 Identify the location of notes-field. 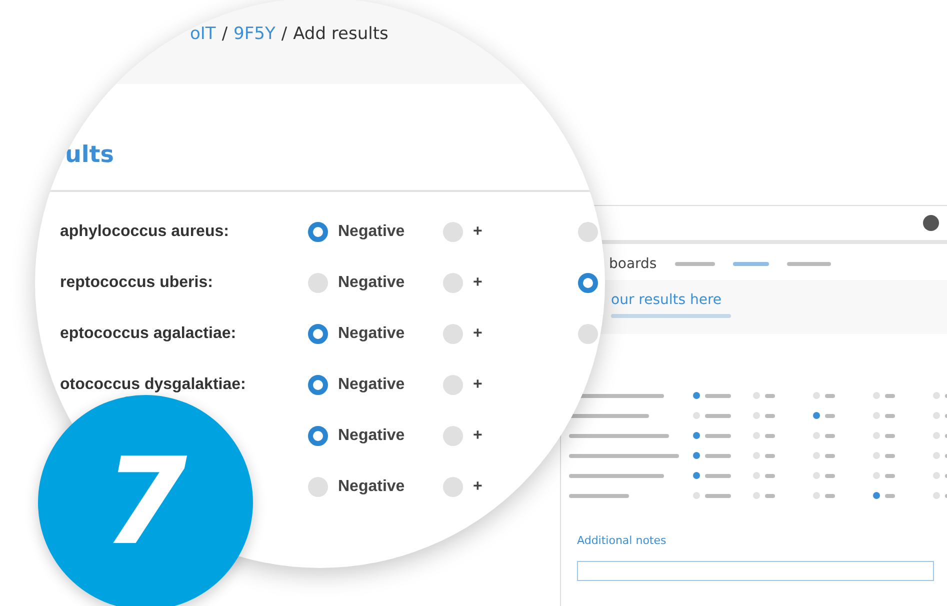
(755, 571).